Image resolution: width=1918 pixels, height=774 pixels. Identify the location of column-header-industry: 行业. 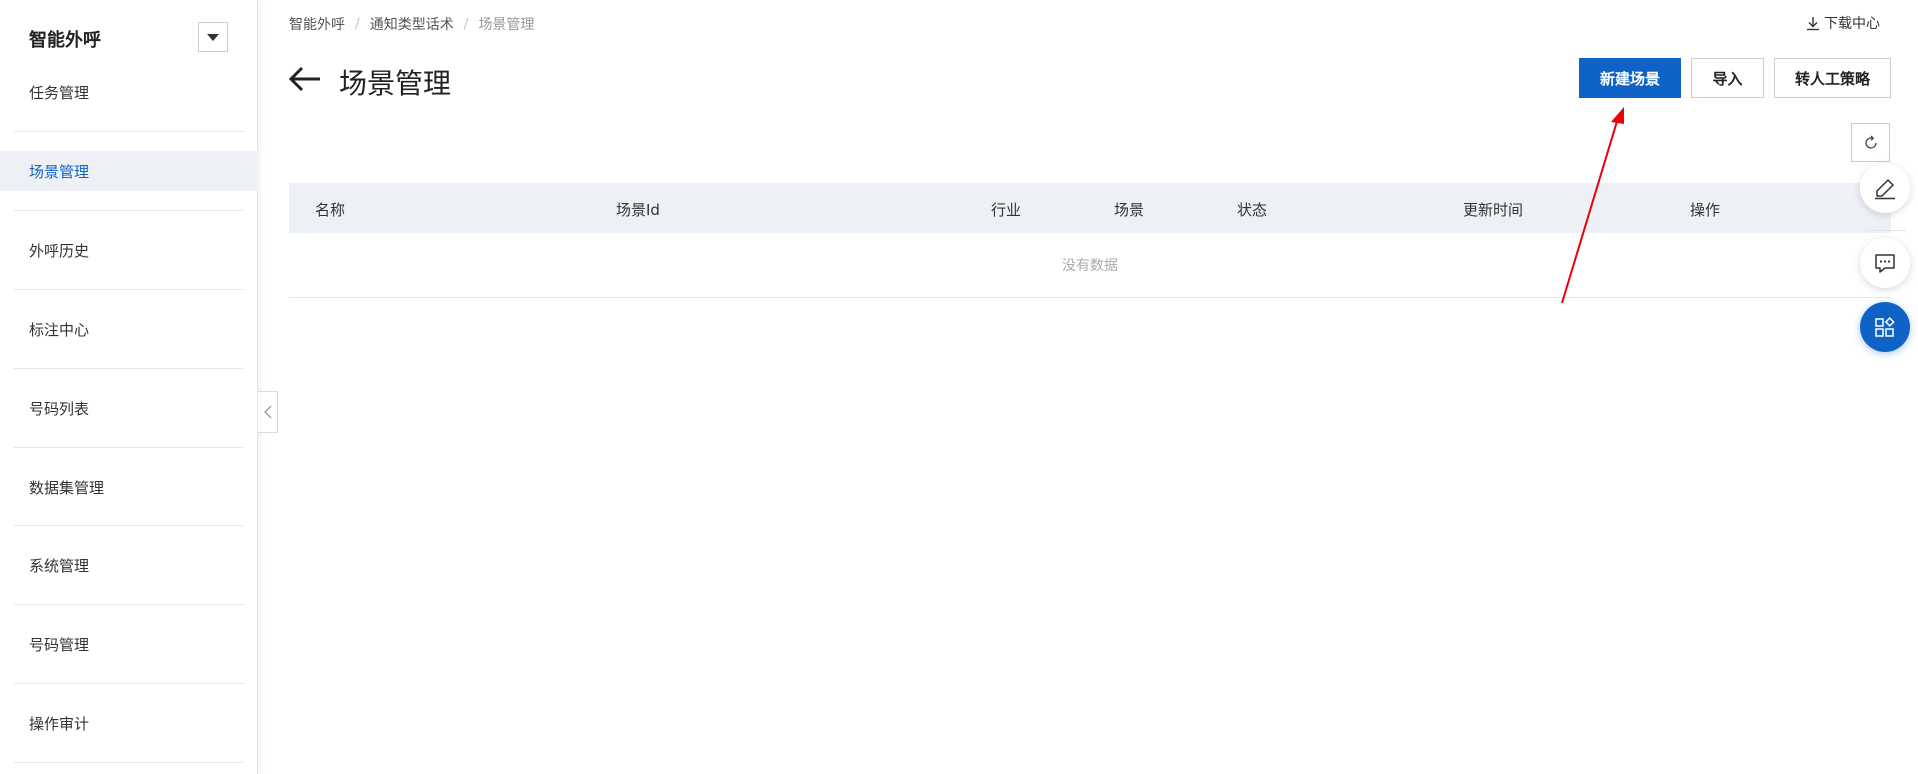
(1006, 210).